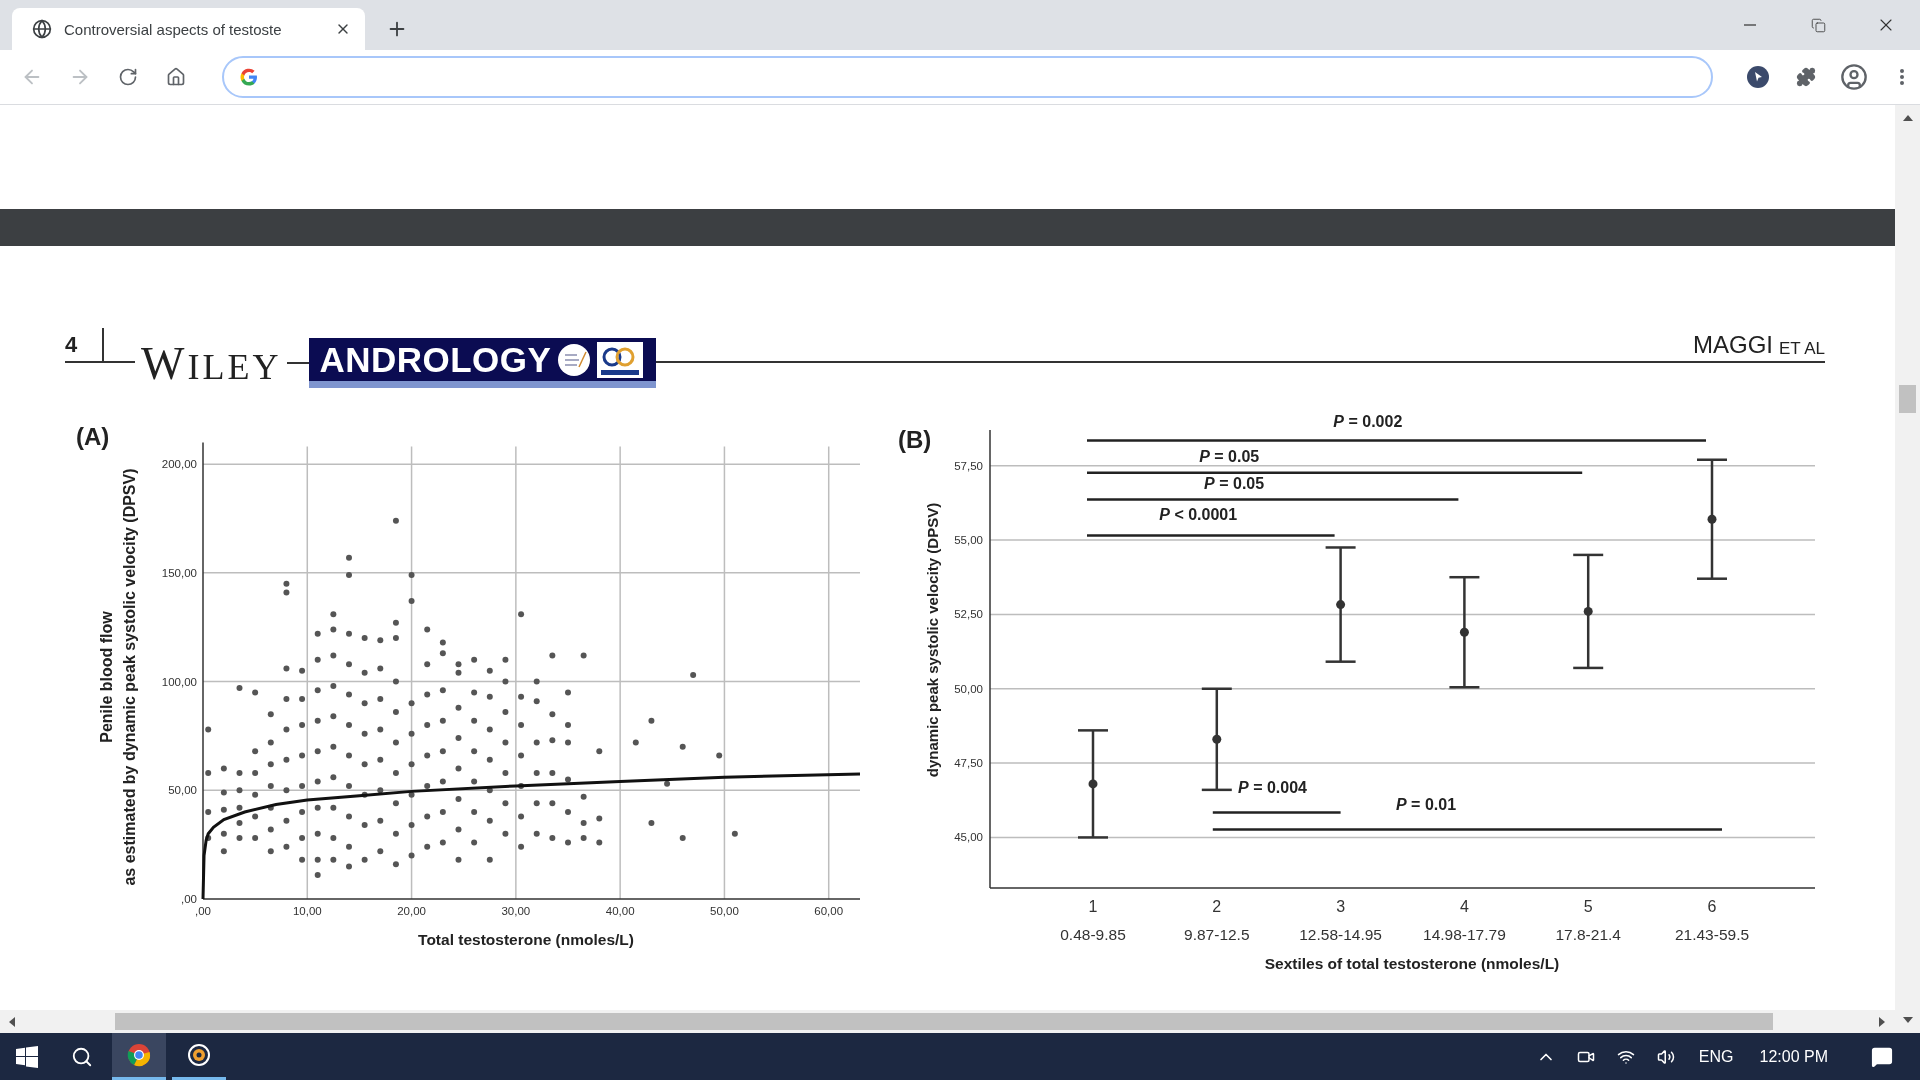  What do you see at coordinates (179, 464) in the screenshot?
I see `tick-label: 200,00` at bounding box center [179, 464].